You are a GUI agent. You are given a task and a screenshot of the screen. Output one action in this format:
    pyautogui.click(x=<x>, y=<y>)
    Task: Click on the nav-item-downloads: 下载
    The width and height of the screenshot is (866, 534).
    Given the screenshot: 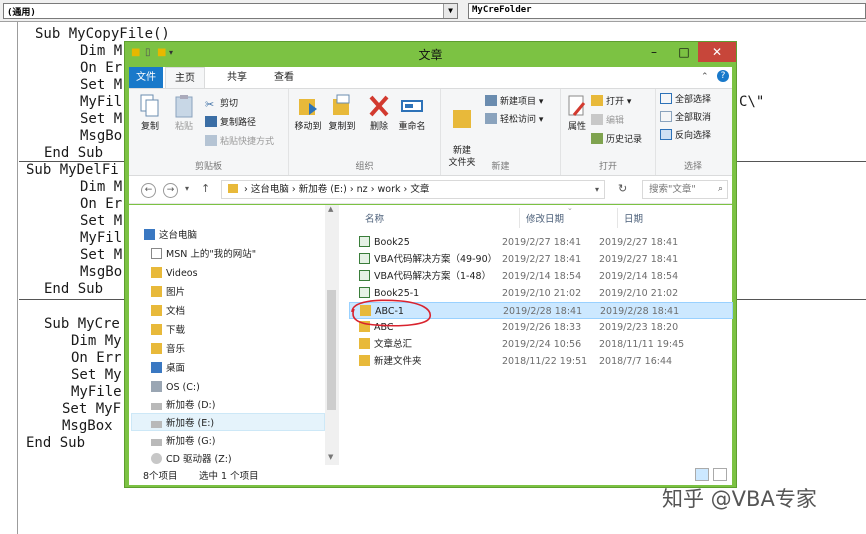 What is the action you would take?
    pyautogui.click(x=168, y=331)
    